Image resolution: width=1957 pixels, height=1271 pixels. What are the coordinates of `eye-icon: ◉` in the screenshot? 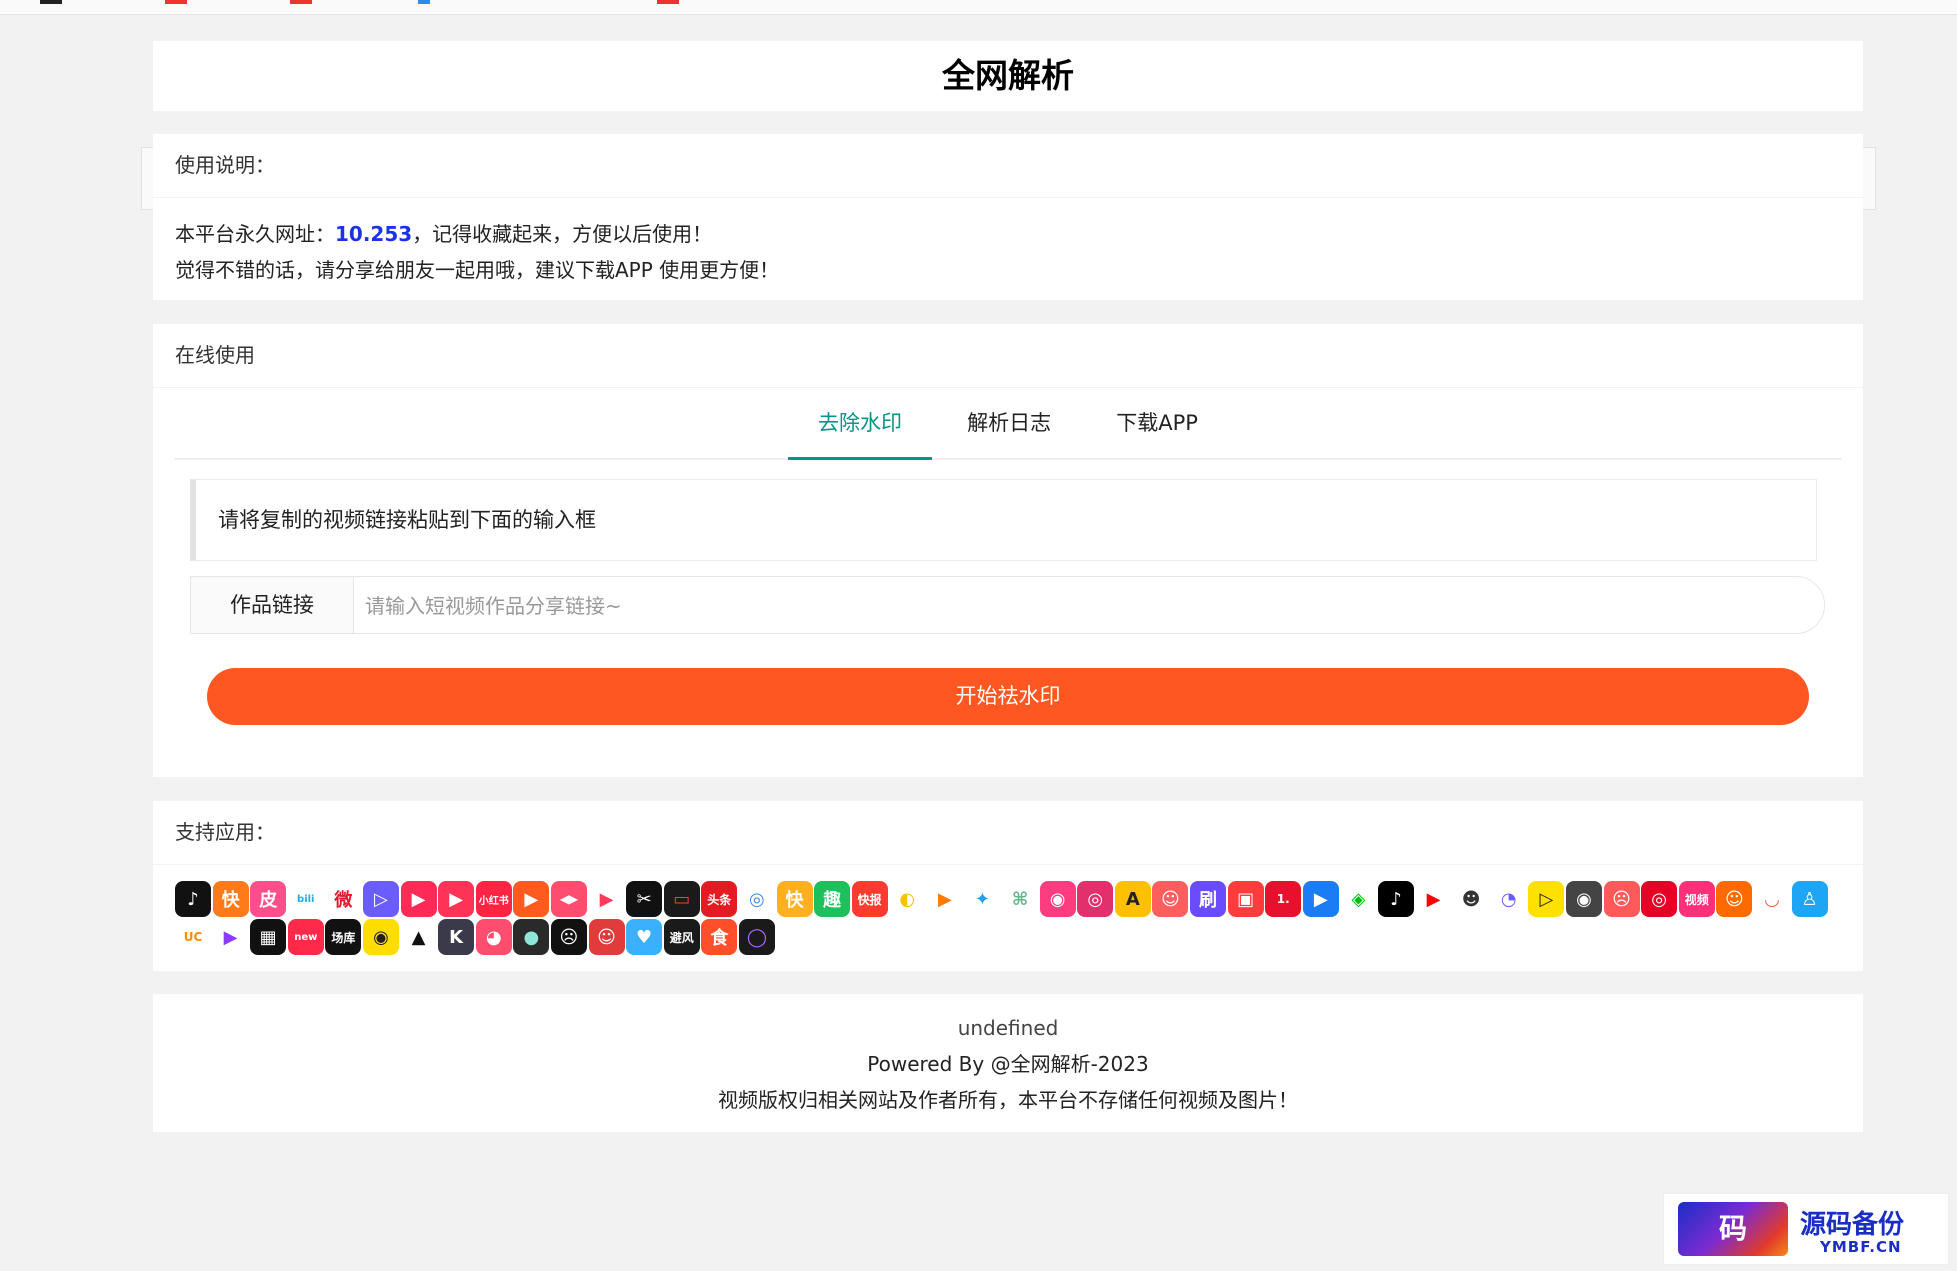 It's located at (1583, 899).